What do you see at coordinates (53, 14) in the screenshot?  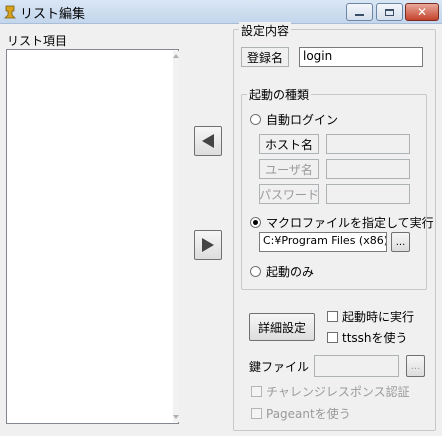 I see `window-title: リスト編集` at bounding box center [53, 14].